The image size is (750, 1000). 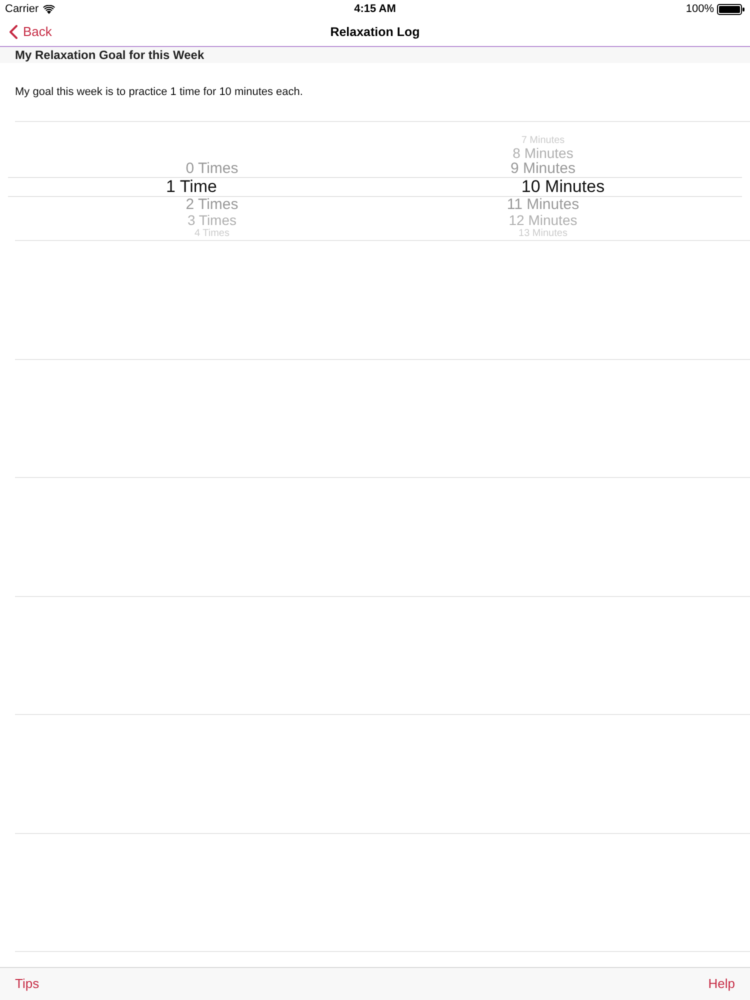 What do you see at coordinates (159, 92) in the screenshot?
I see `goal-text: My goal this week is to practice 1 time for 10 minutes each.` at bounding box center [159, 92].